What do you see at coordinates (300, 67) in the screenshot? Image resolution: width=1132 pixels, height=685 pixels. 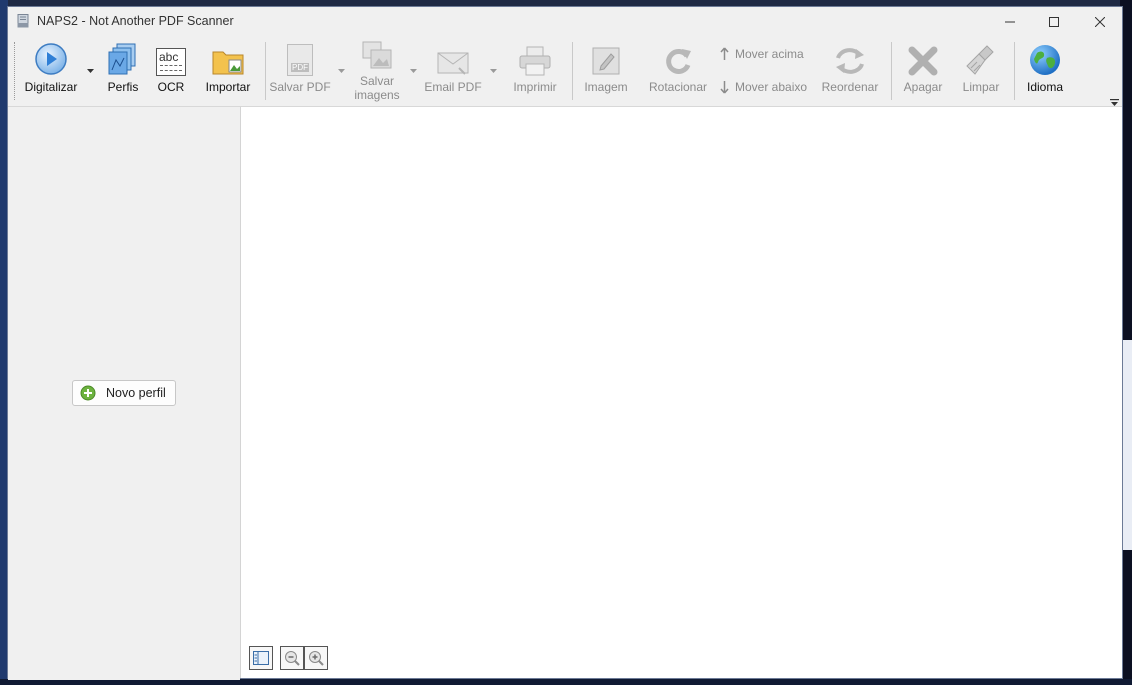 I see `pdf-icon-text: PDF` at bounding box center [300, 67].